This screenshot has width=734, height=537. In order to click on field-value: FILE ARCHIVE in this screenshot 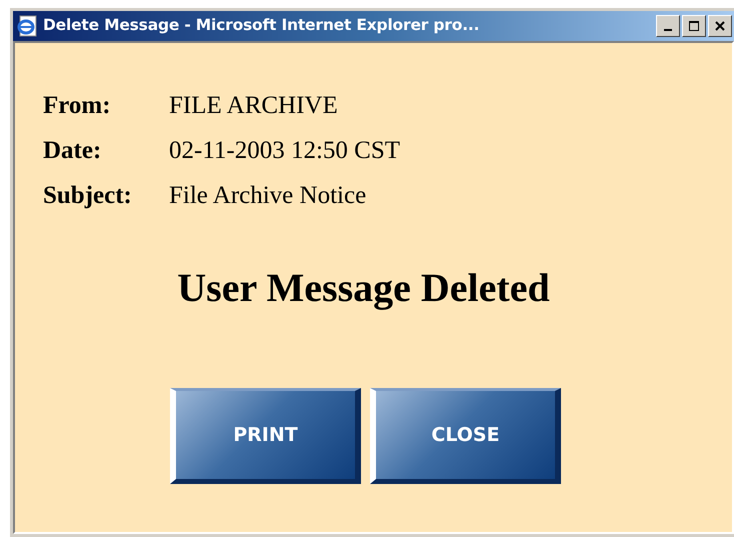, I will do `click(253, 105)`.